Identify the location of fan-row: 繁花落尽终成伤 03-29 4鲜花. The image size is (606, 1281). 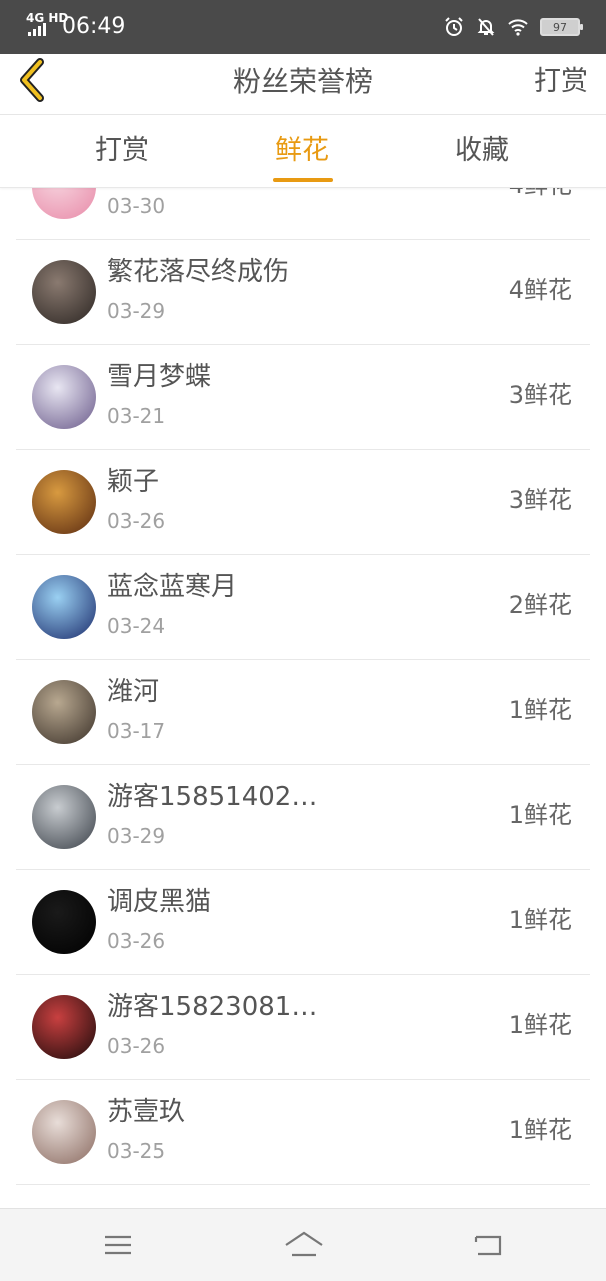
(303, 292).